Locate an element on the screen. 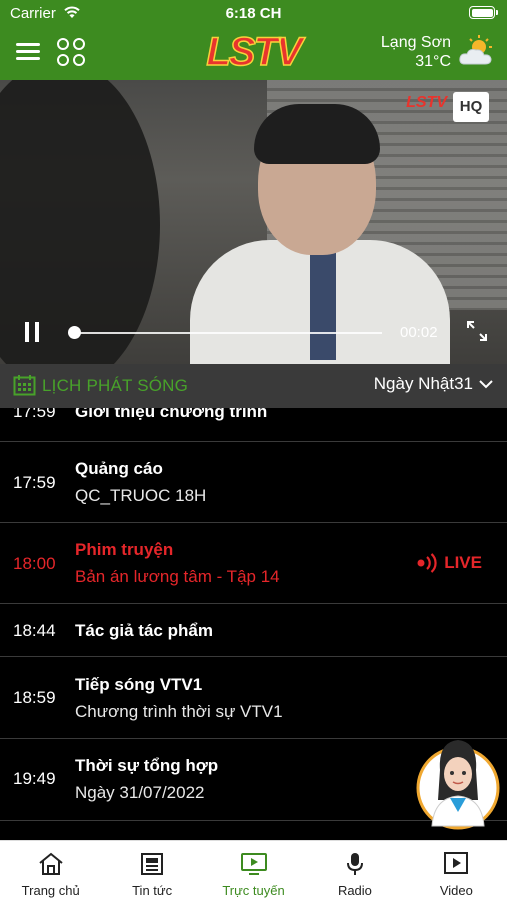 The width and height of the screenshot is (507, 900). quality-button: HQ is located at coordinates (471, 107).